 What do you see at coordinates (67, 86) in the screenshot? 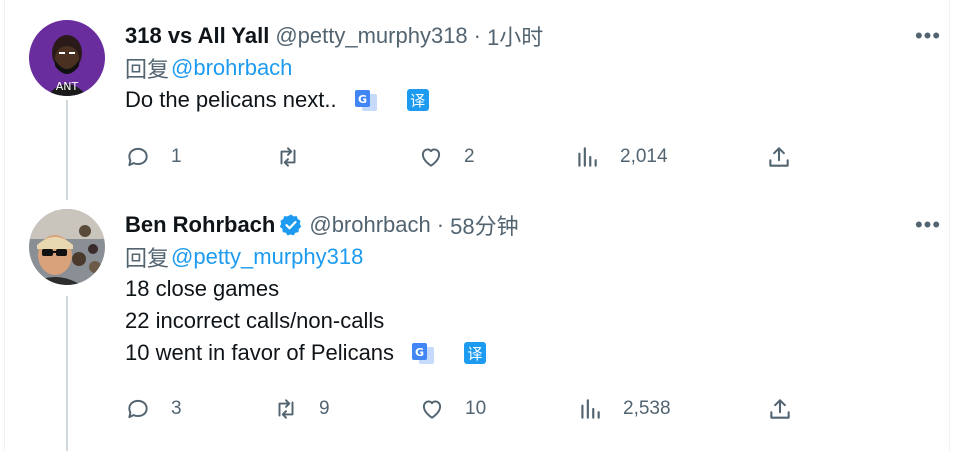
I see `avatar-text: ANT` at bounding box center [67, 86].